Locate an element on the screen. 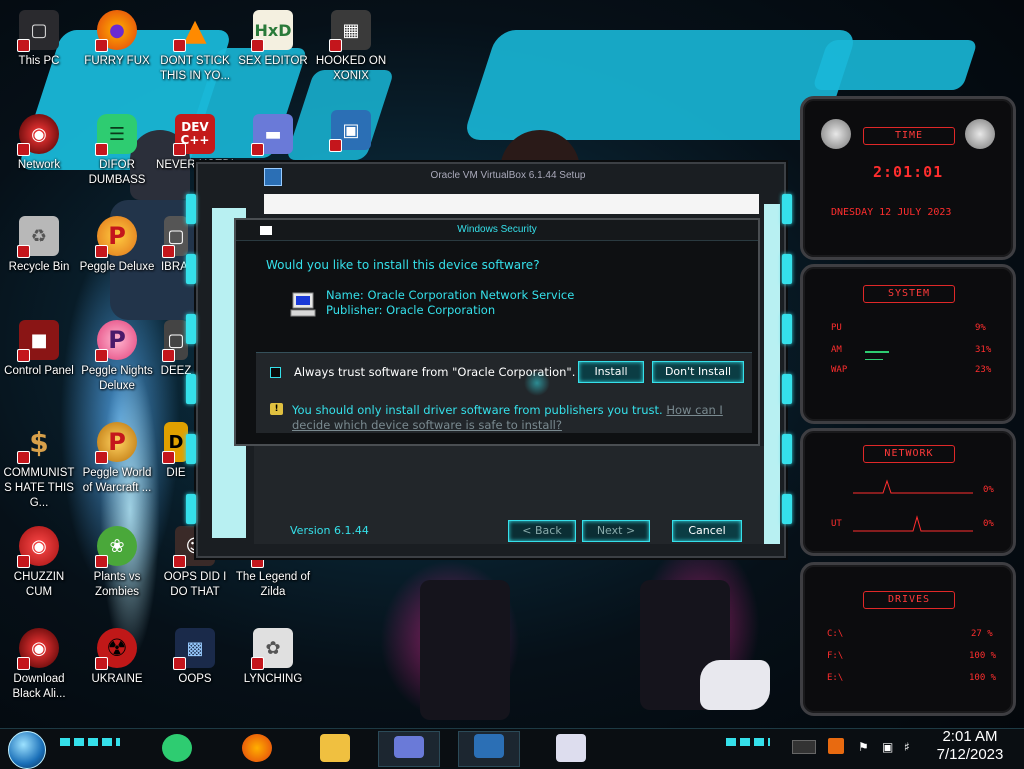  desktop-icon-furry-fux: ● FURRY FUX is located at coordinates (117, 39).